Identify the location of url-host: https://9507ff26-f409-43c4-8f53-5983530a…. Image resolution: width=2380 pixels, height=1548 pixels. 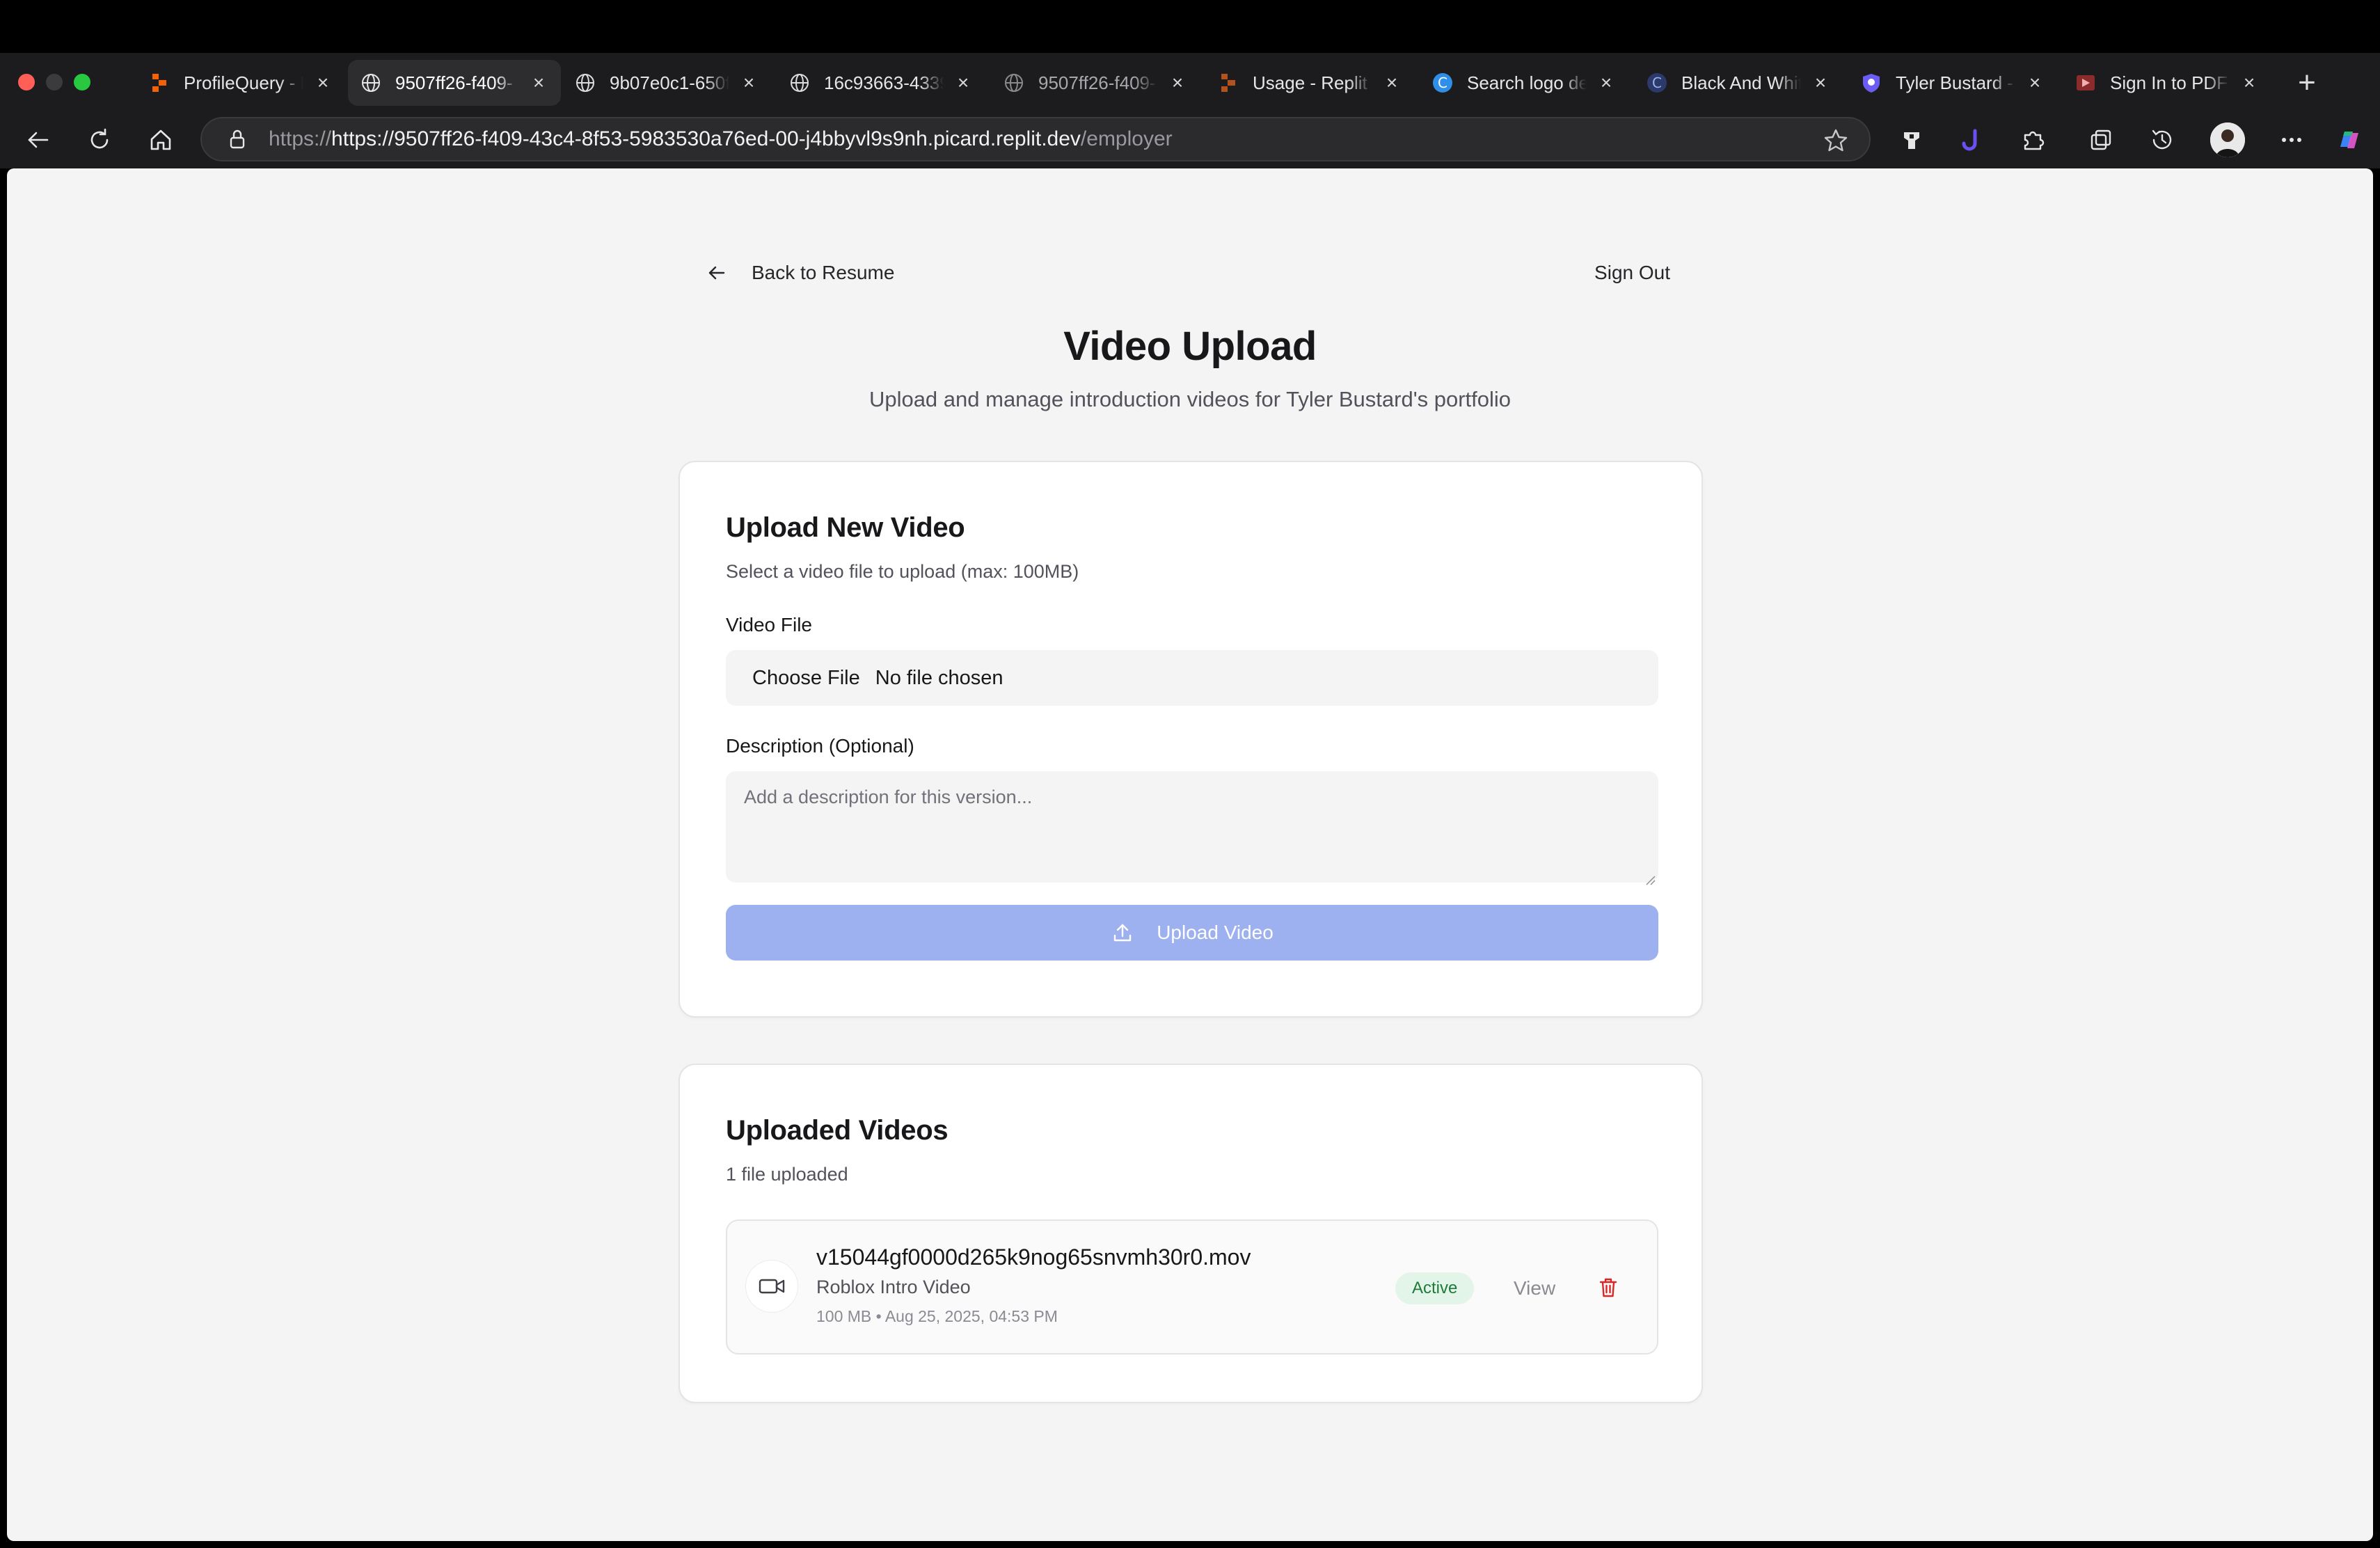
(706, 138).